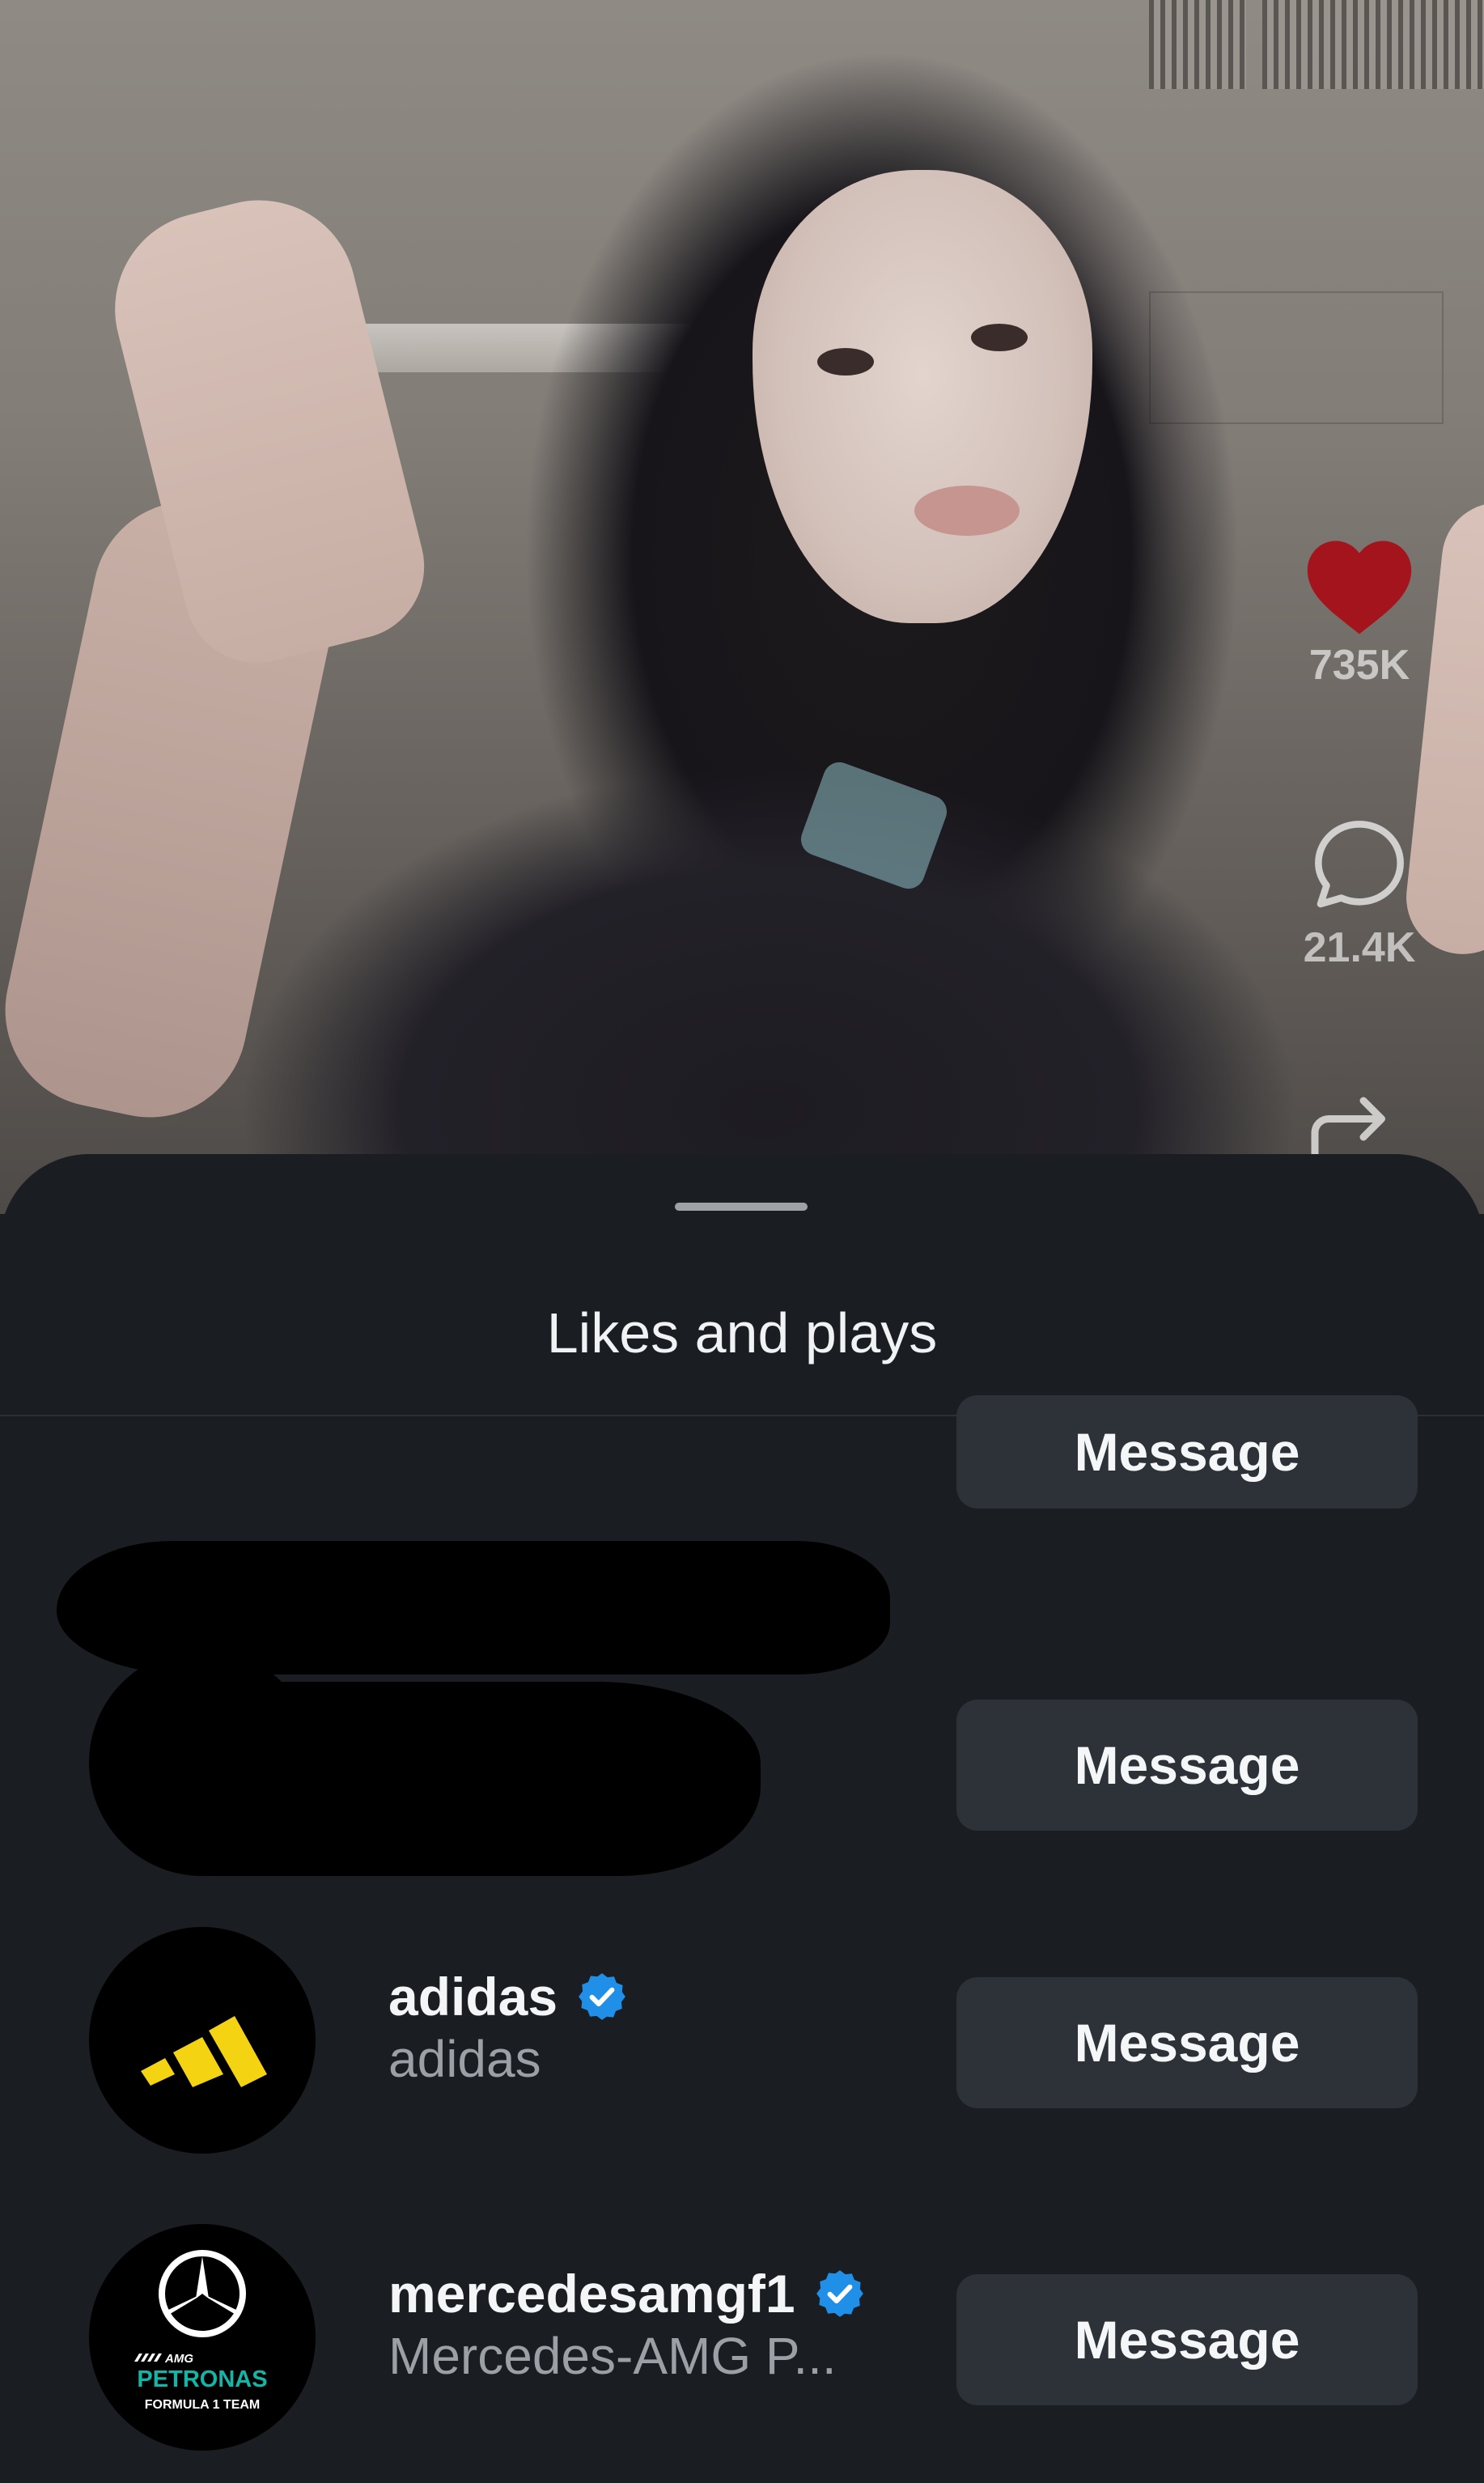 The height and width of the screenshot is (2483, 1484). Describe the element at coordinates (1360, 584) in the screenshot. I see `heart-icon` at that location.